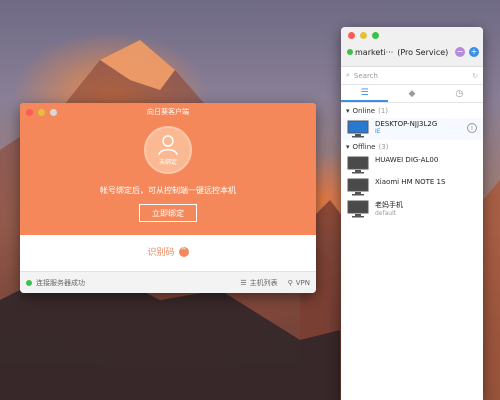 The image size is (500, 400). I want to click on host-list-label: 主机列表, so click(263, 282).